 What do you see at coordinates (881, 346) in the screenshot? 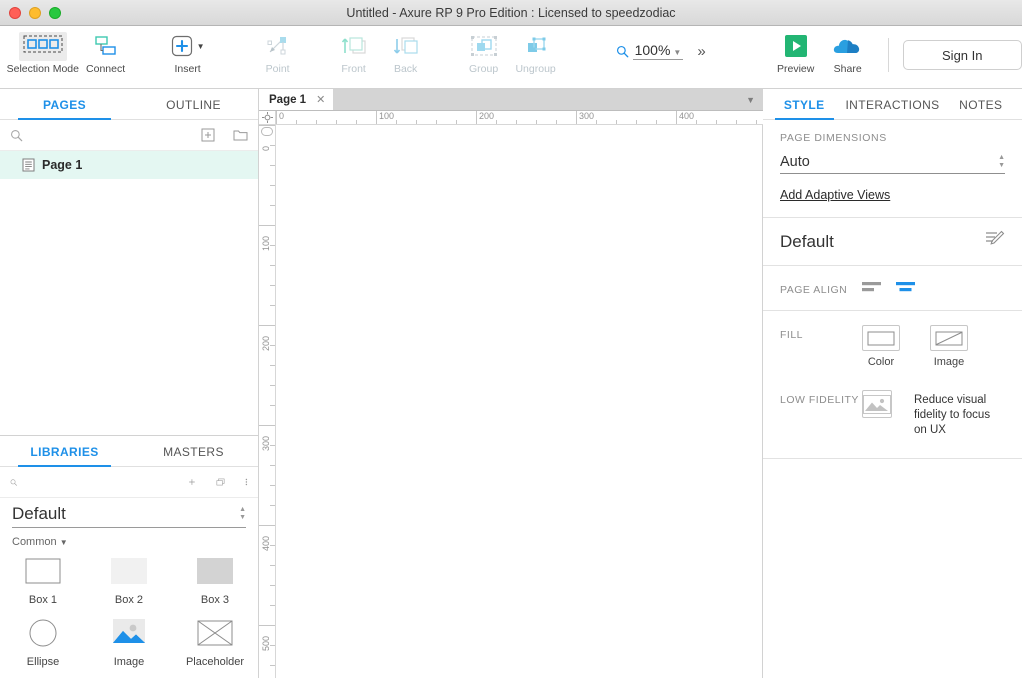
I see `fill-color-option: Color` at bounding box center [881, 346].